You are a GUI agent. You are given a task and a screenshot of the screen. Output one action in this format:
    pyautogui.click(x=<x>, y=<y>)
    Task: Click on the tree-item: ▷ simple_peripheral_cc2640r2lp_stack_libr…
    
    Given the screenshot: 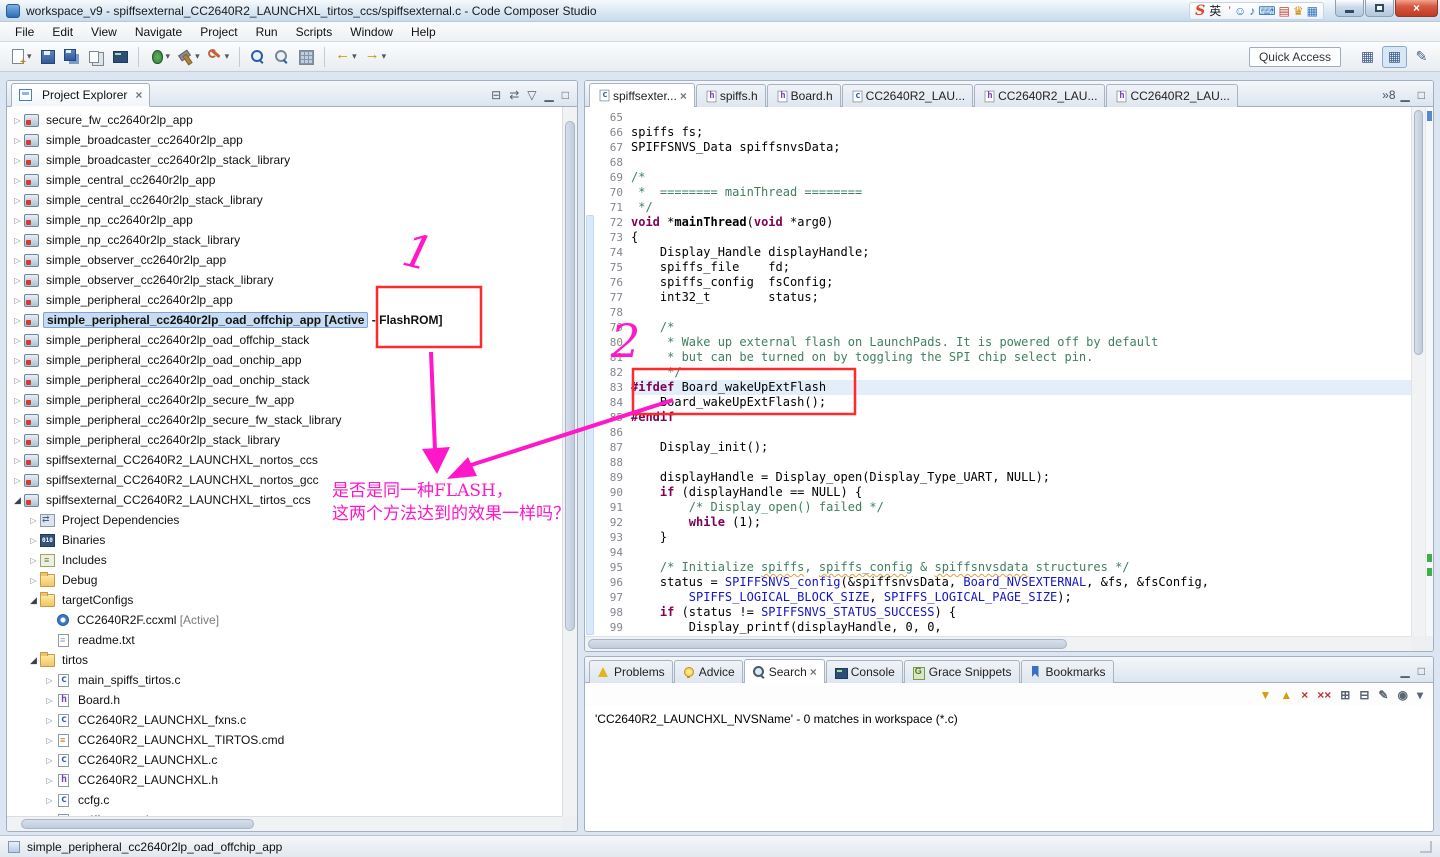 What is the action you would take?
    pyautogui.click(x=284, y=440)
    